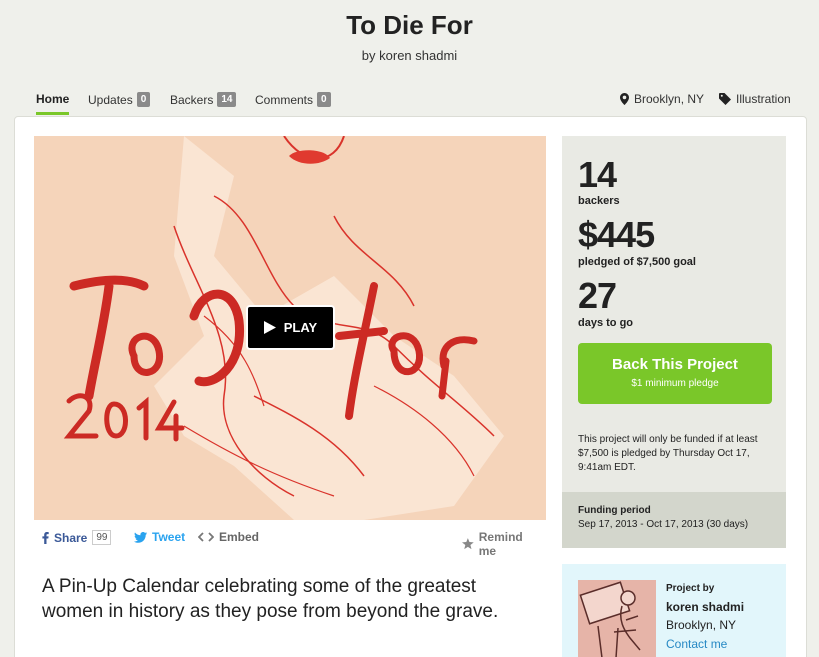 The width and height of the screenshot is (819, 657). Describe the element at coordinates (663, 524) in the screenshot. I see `funding-period-dates: Sep 17, 2013 - Oct 17, 2013 (30 days)` at that location.